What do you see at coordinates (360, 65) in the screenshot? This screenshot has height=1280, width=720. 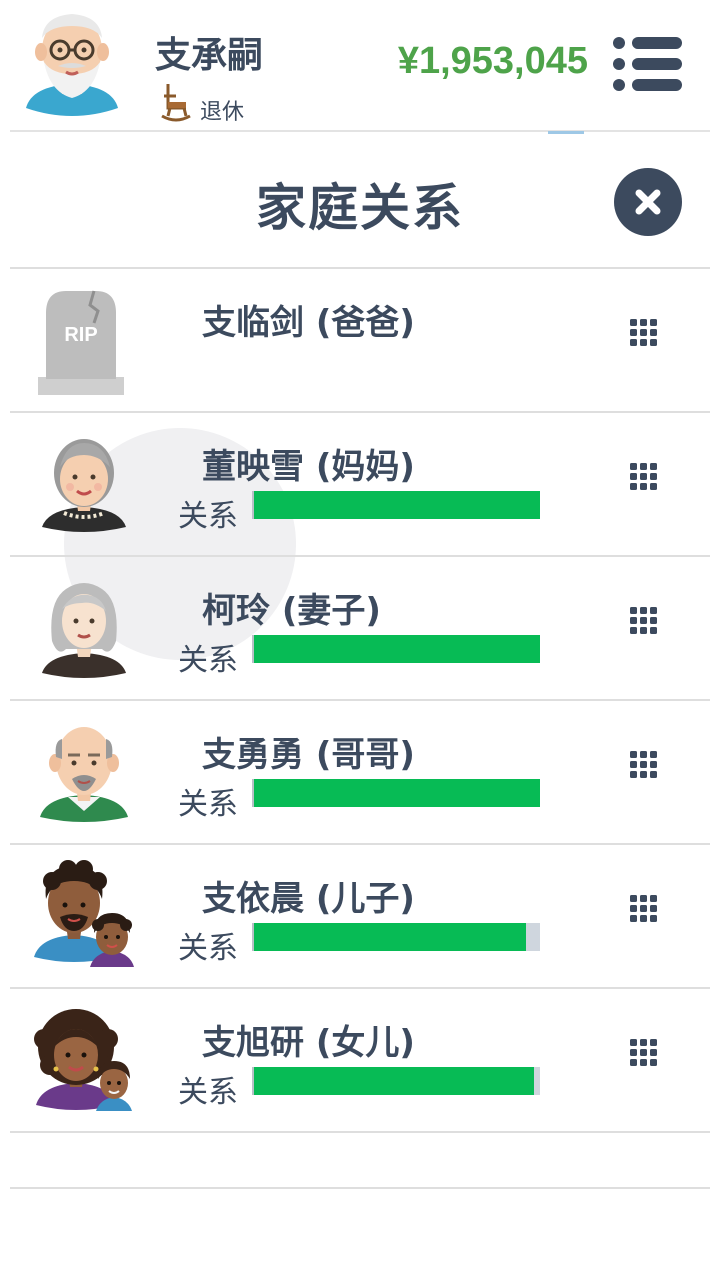 I see `header: 支承嗣 退休 ¥1,953,045` at bounding box center [360, 65].